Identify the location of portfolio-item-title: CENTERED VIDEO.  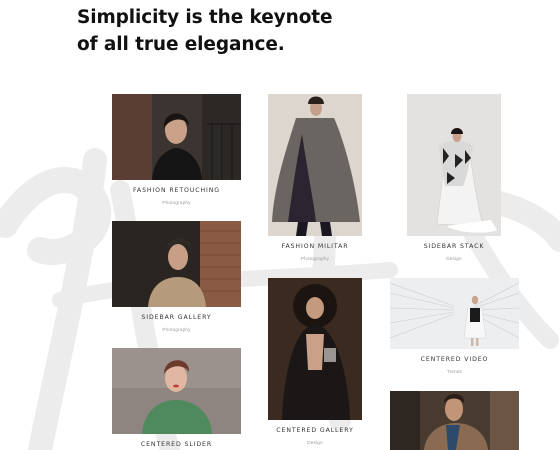
(454, 359).